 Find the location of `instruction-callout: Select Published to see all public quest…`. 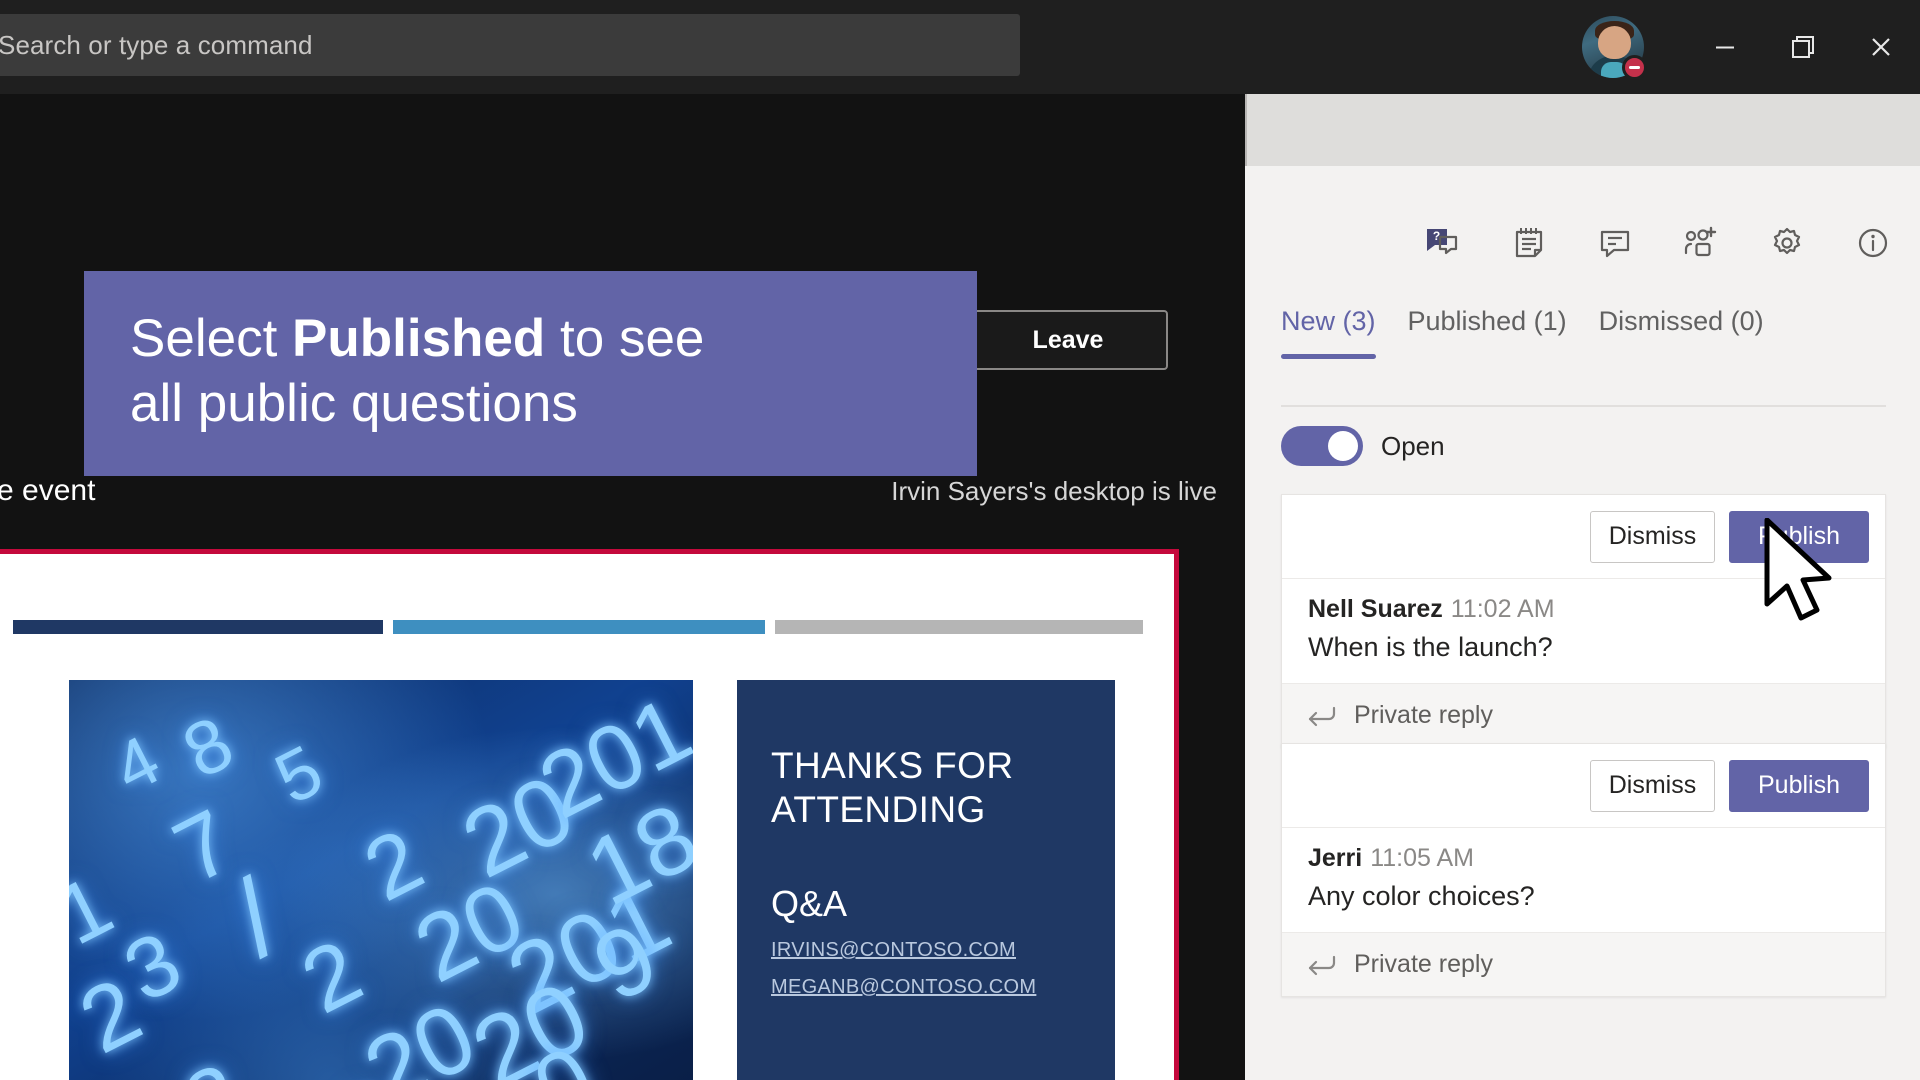

instruction-callout: Select Published to see all public quest… is located at coordinates (530, 373).